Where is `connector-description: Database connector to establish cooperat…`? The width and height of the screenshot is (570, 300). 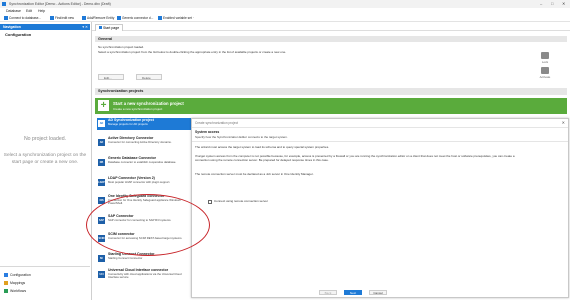 connector-description: Database connector to establish cooperat… is located at coordinates (142, 162).